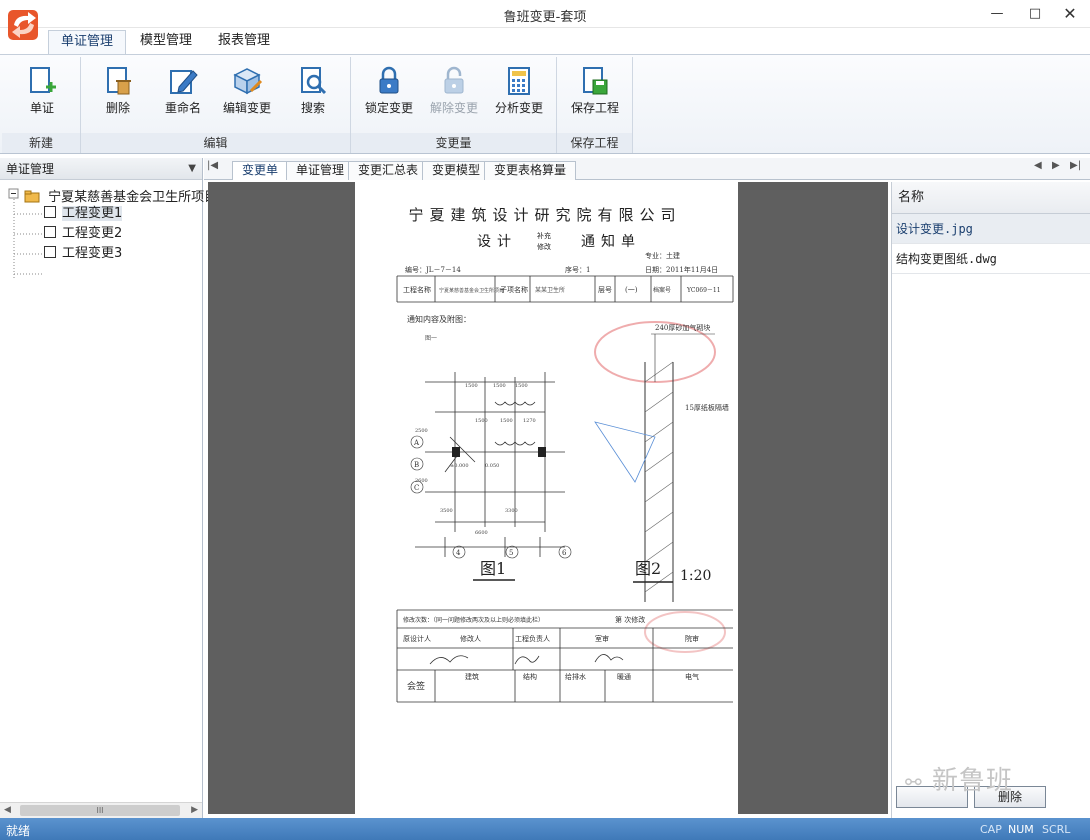  What do you see at coordinates (417, 289) in the screenshot?
I see `project-label: 工程名称` at bounding box center [417, 289].